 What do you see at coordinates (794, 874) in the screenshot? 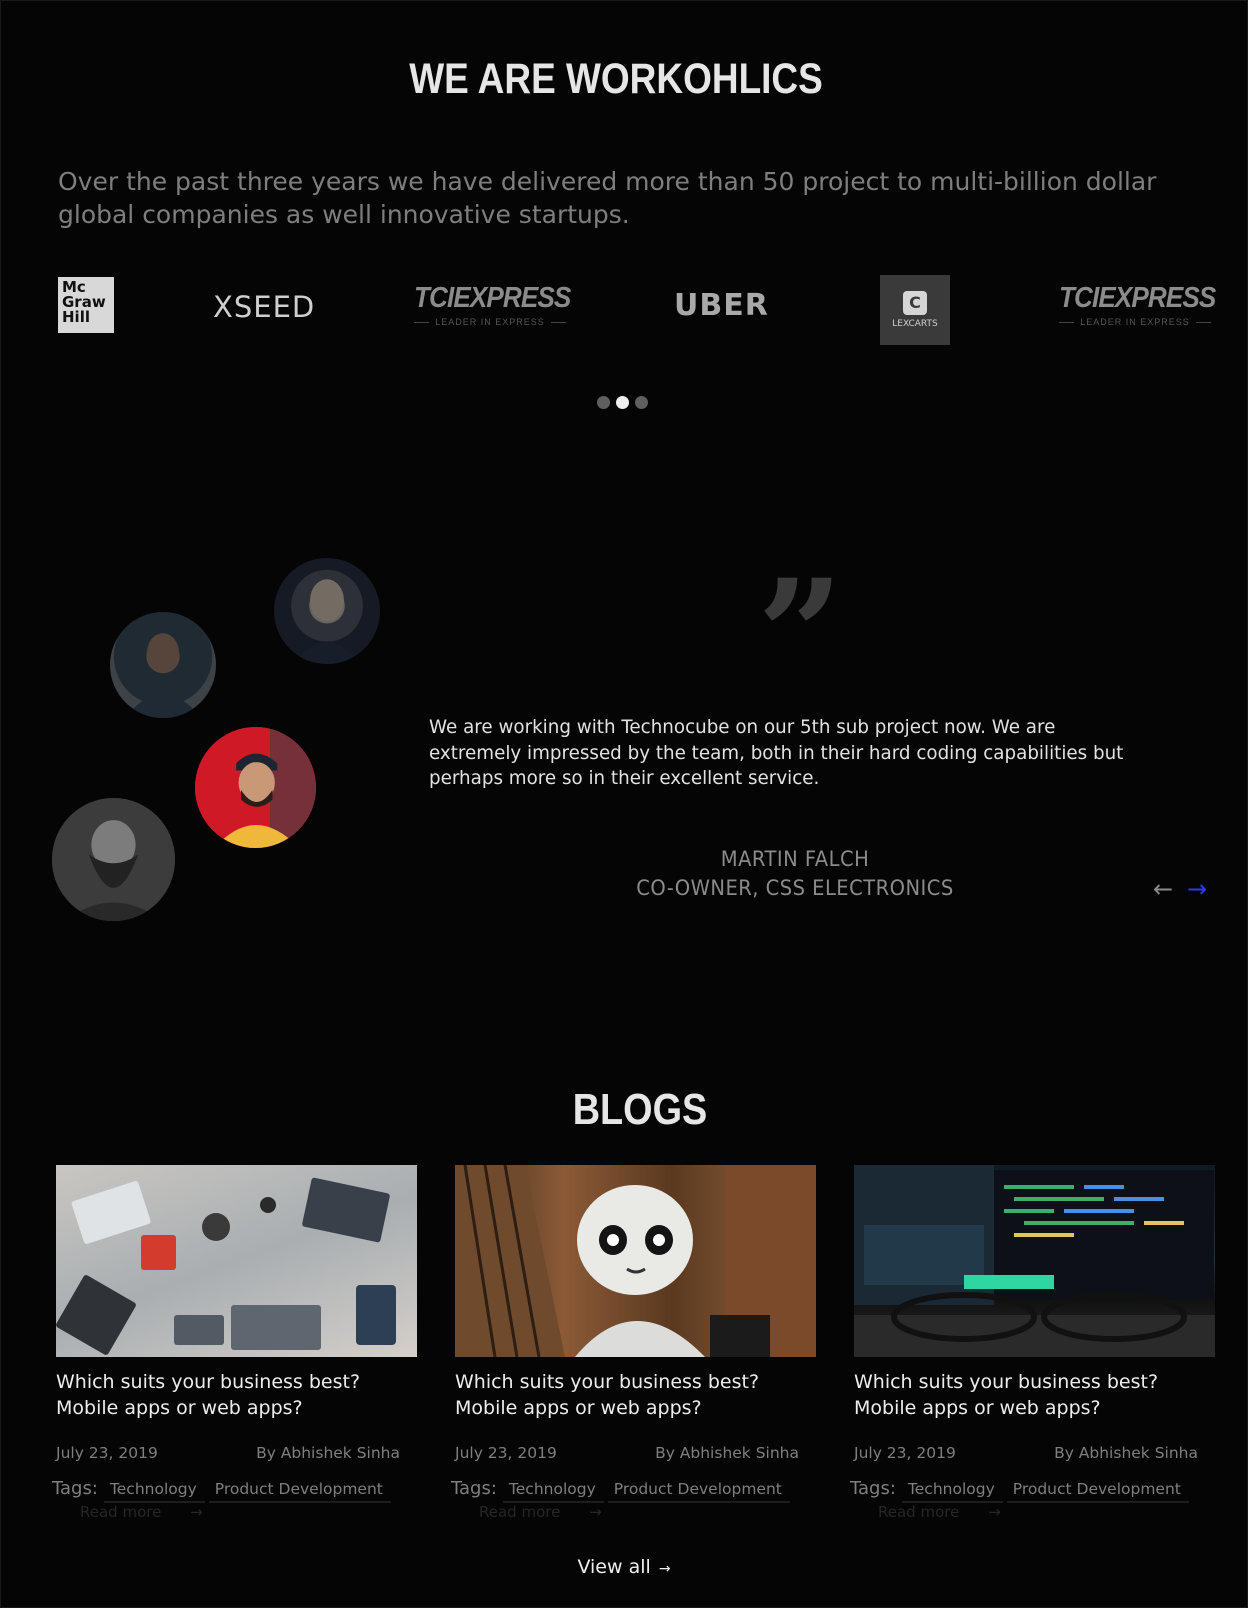
I see `testimonial-author: MARTIN FALCH CO-OWNER, CSS ELECTRONICS` at bounding box center [794, 874].